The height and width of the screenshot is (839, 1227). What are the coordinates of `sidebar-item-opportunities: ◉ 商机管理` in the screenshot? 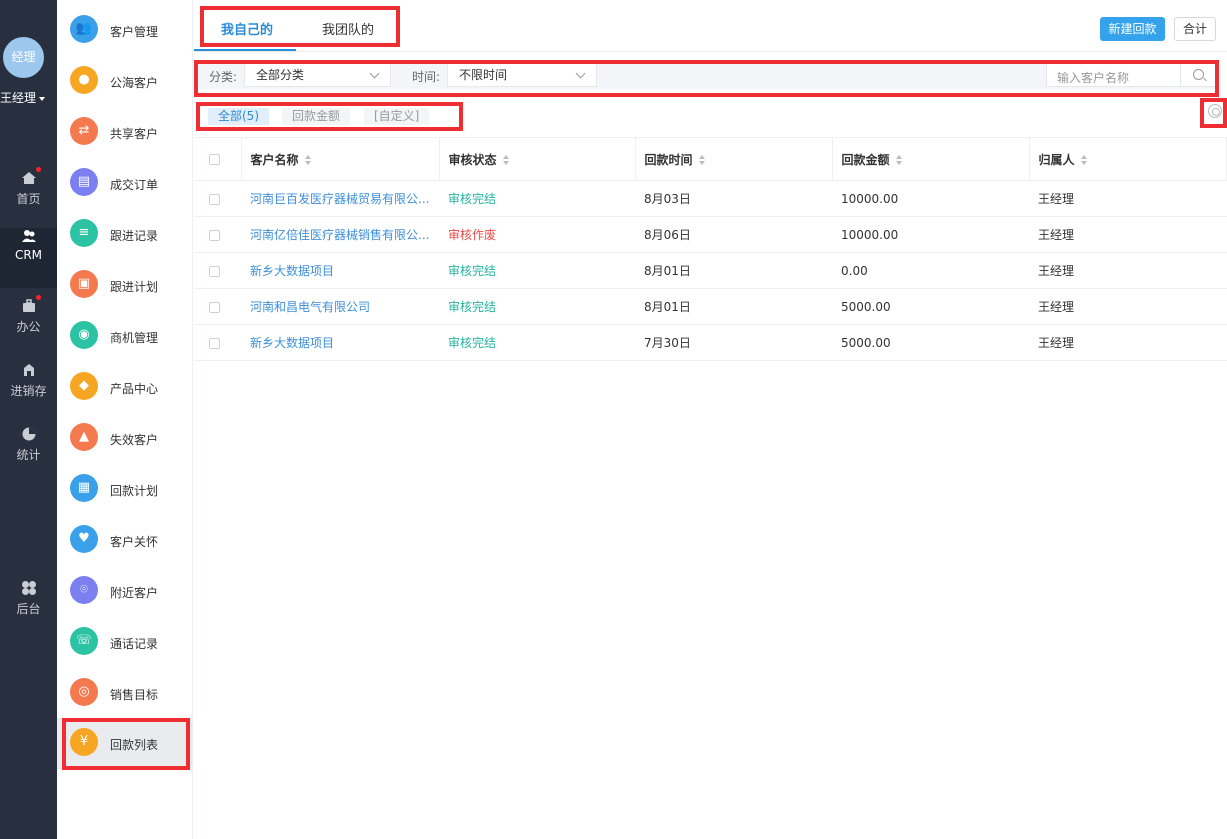 It's located at (125, 343).